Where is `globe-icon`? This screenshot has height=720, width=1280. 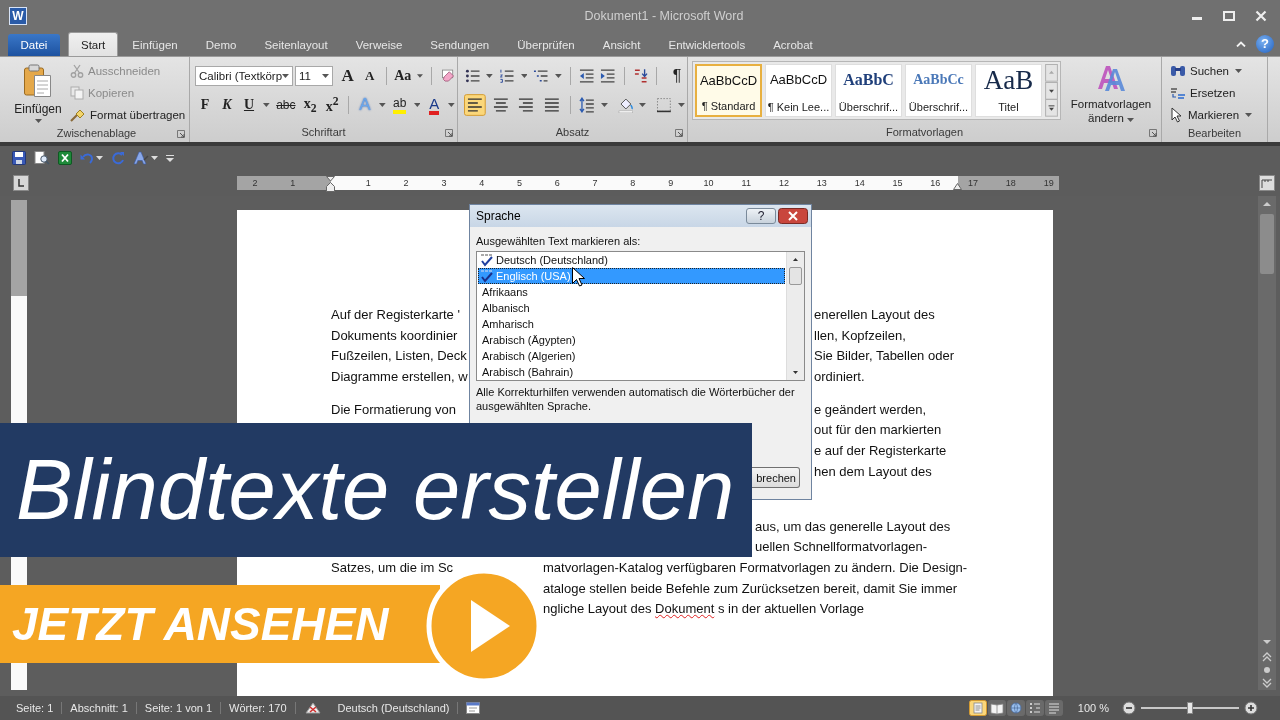
globe-icon is located at coordinates (1015, 708).